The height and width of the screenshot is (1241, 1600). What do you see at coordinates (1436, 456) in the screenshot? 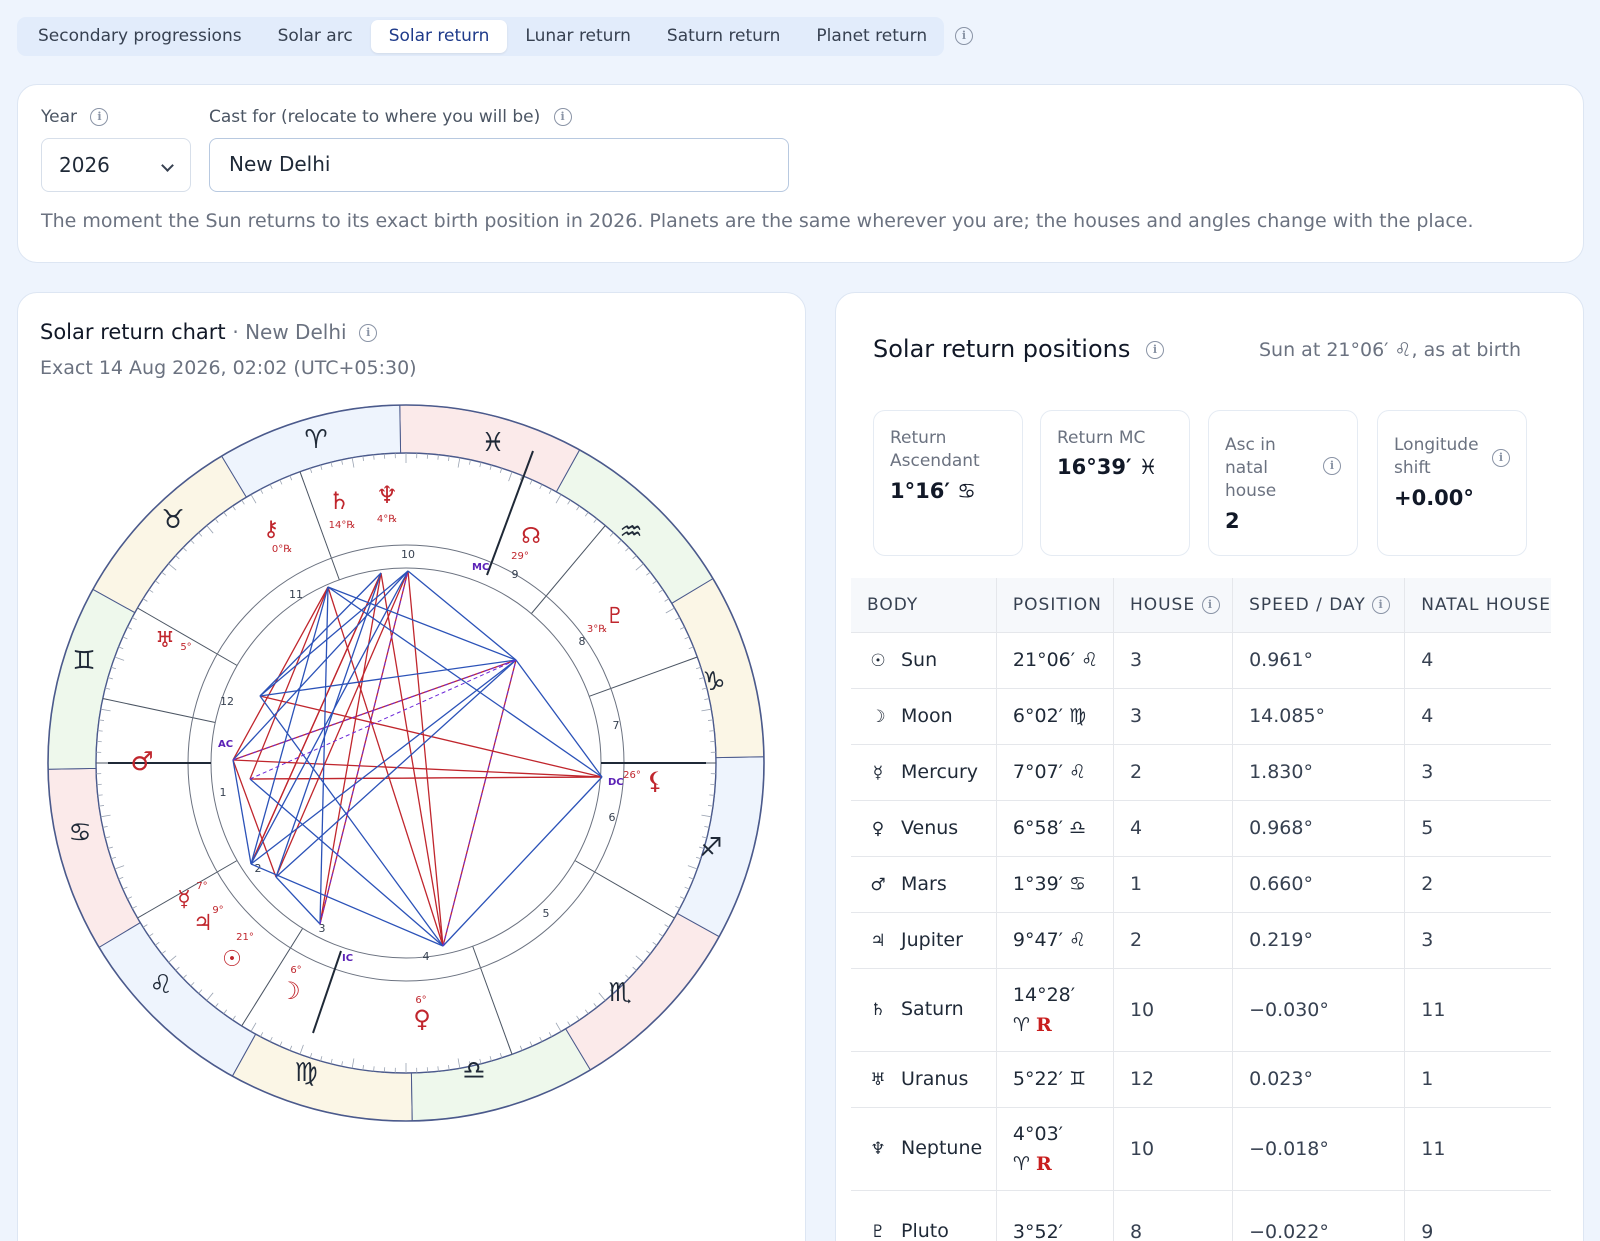
I see `stat-label: Longitude shift` at bounding box center [1436, 456].